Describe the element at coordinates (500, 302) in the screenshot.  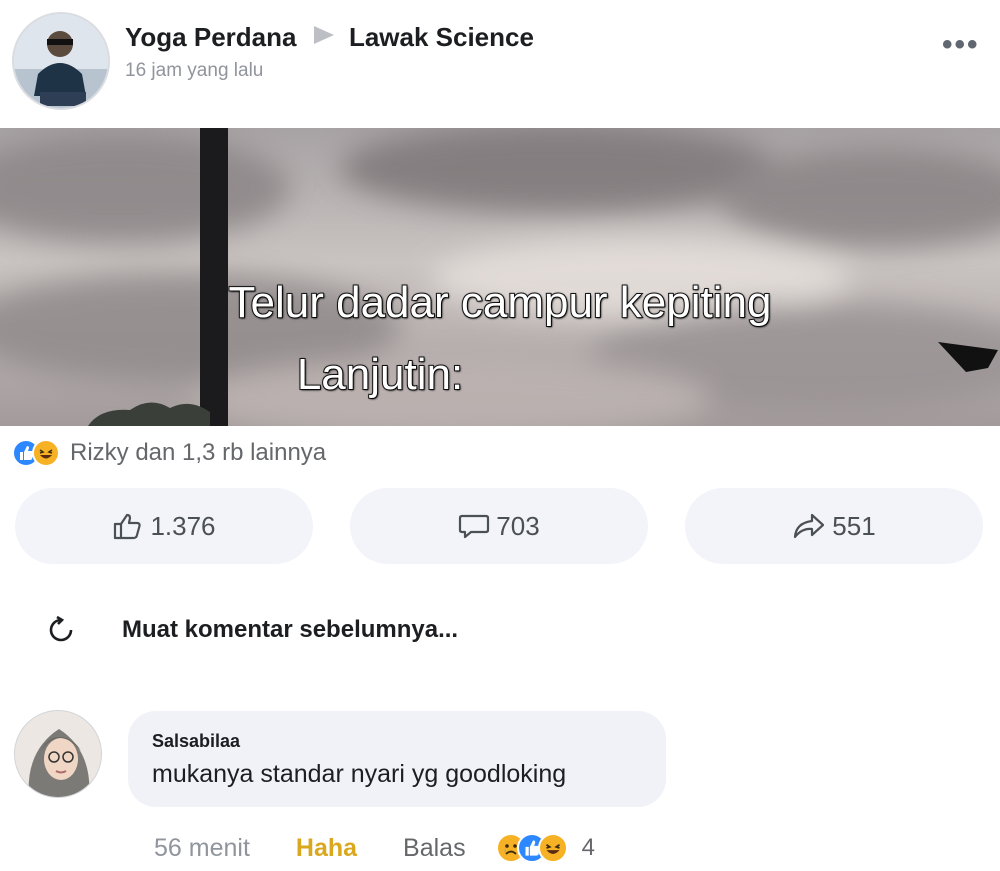
I see `image-caption-line-1: Telur dadar campur kepiting` at that location.